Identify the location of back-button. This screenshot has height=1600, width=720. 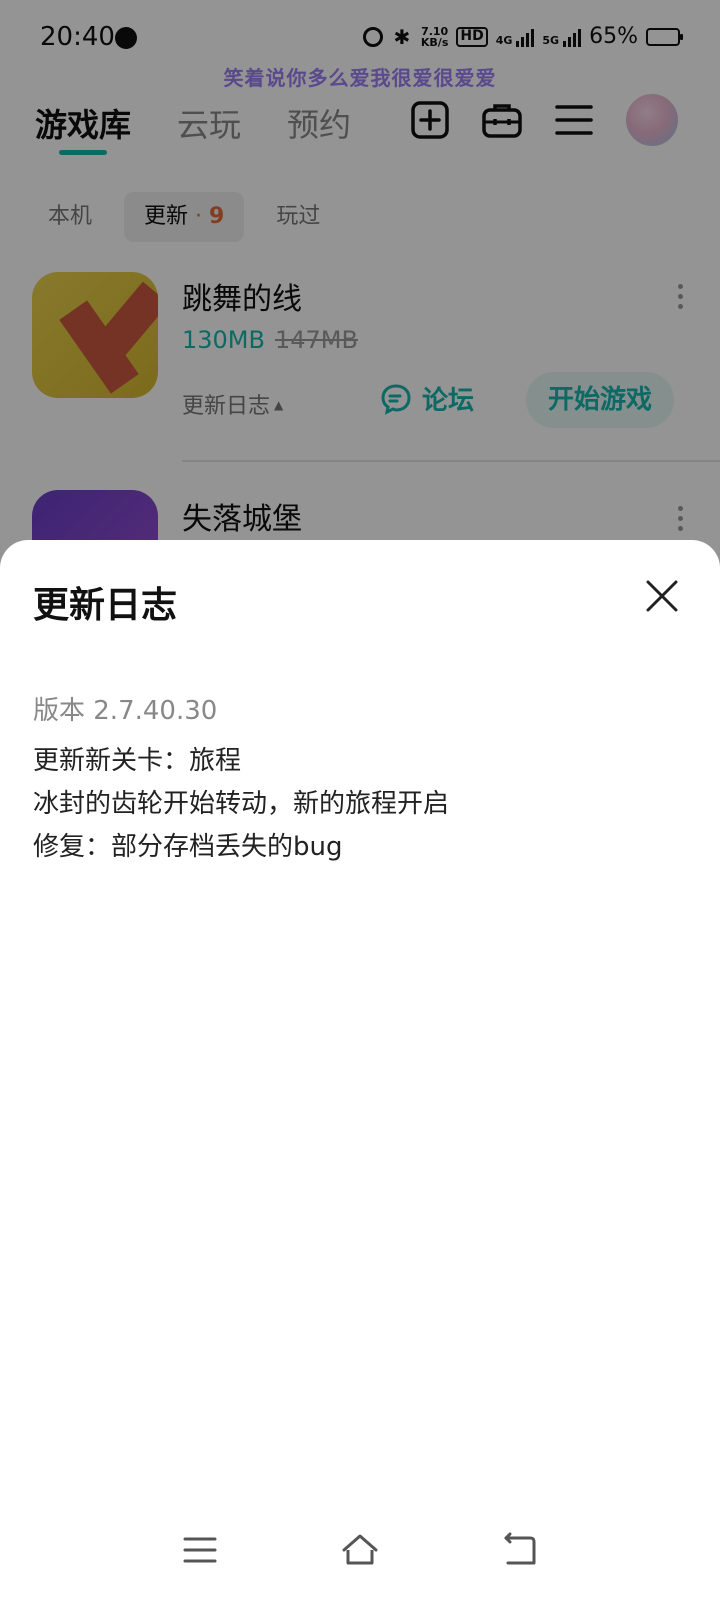
(520, 1550).